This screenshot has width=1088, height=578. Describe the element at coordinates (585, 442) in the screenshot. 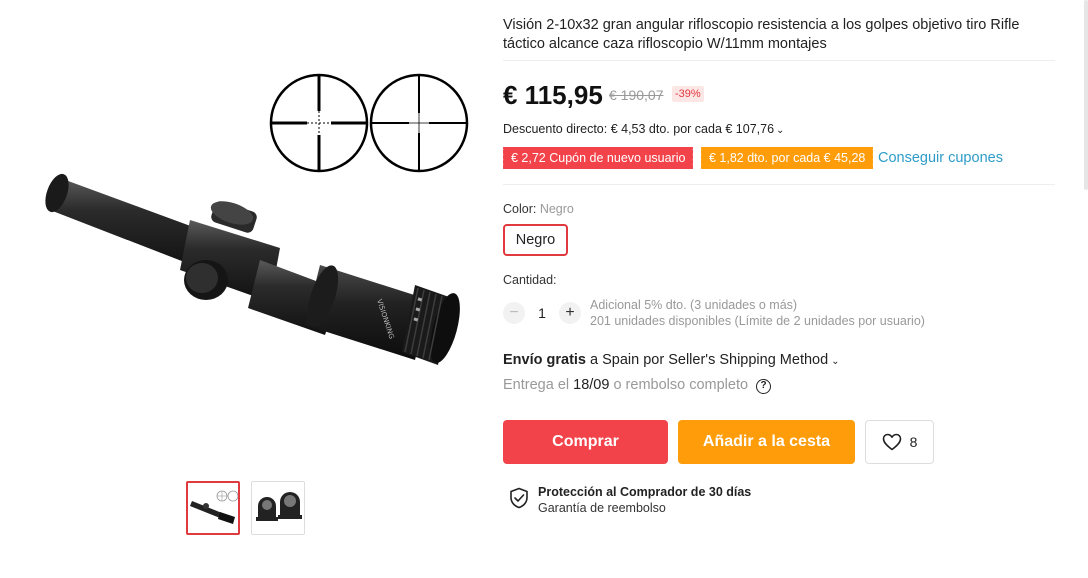

I see `buy-now-button: Comprar` at that location.